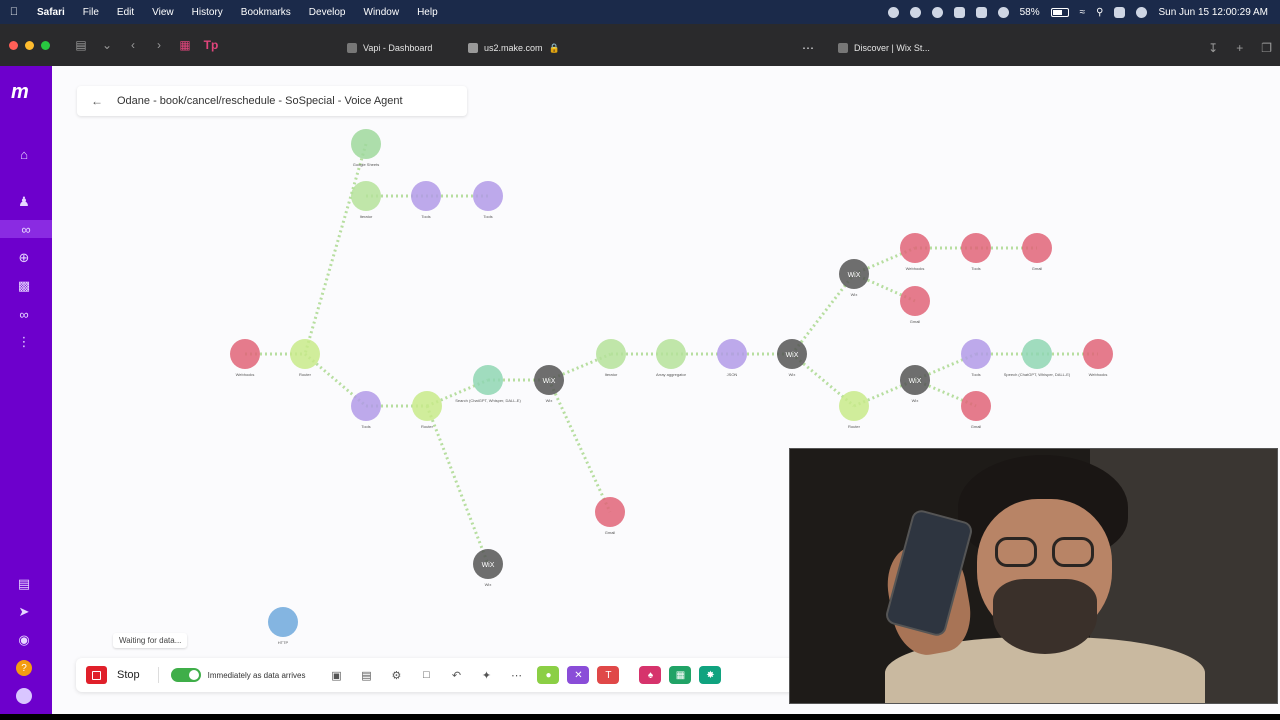 The height and width of the screenshot is (720, 1280). I want to click on undo-icon: ↶, so click(456, 675).